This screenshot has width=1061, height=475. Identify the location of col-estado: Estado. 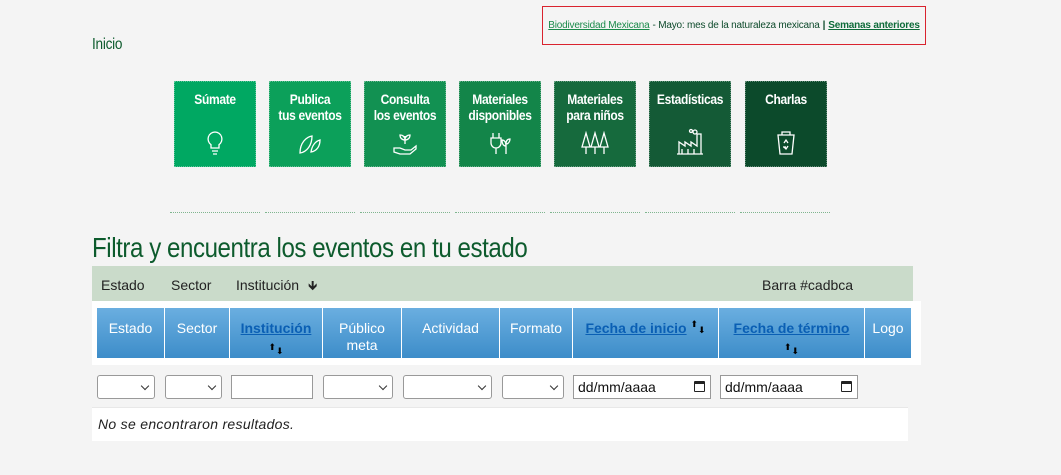
(131, 333).